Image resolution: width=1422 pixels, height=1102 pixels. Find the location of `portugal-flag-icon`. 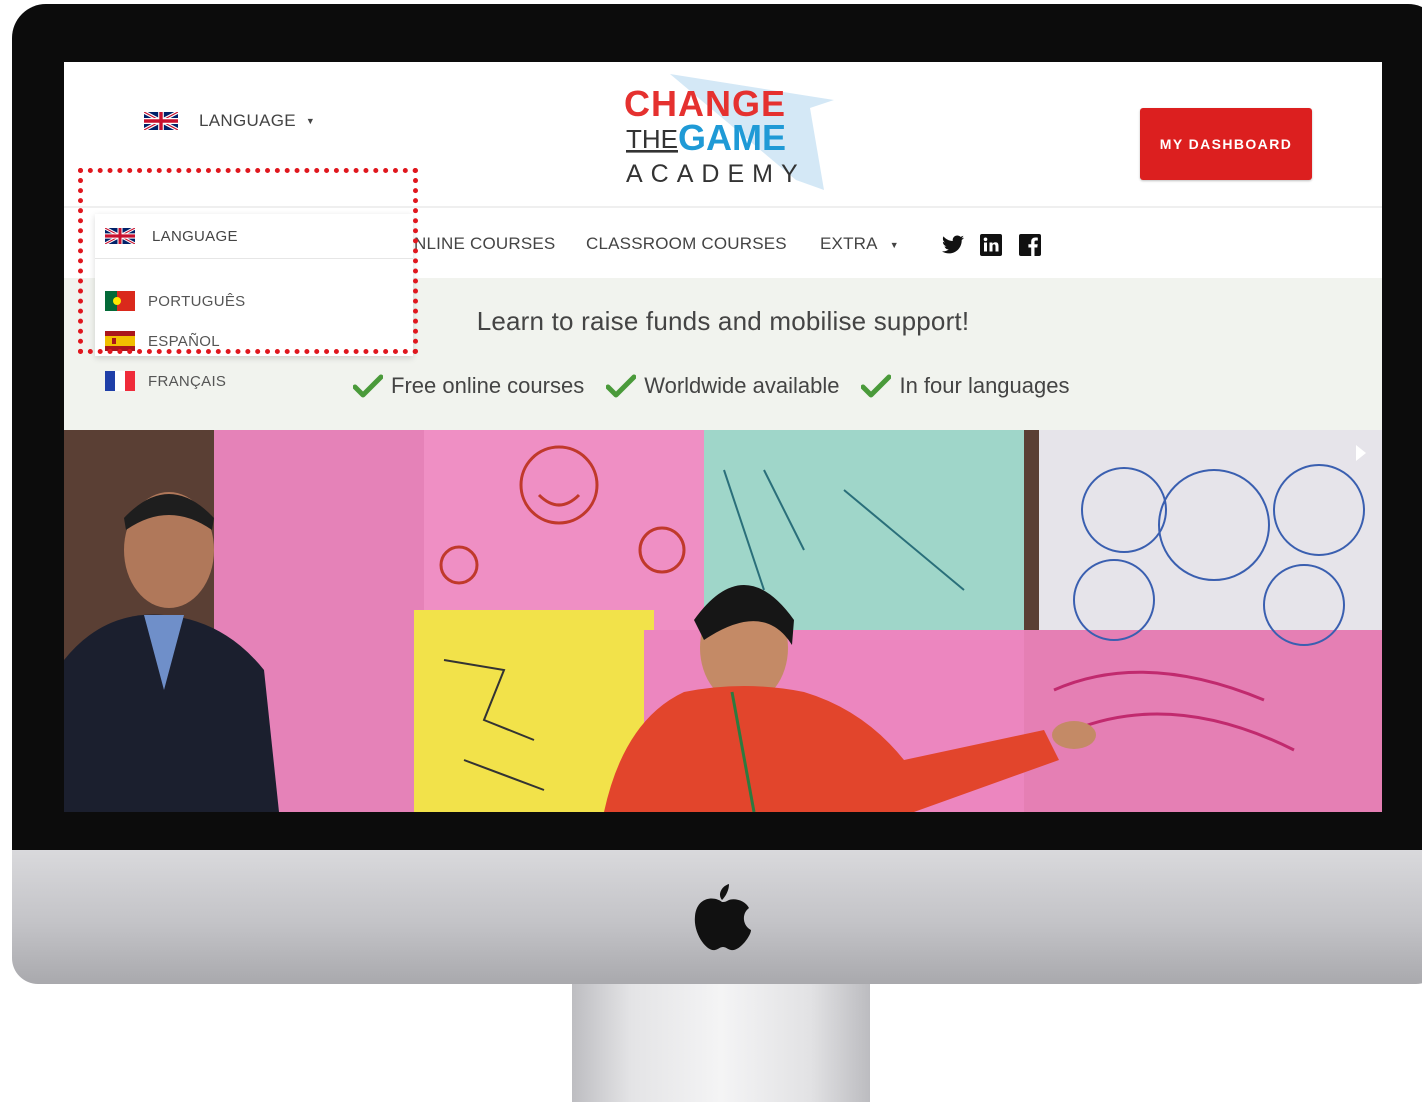

portugal-flag-icon is located at coordinates (120, 301).